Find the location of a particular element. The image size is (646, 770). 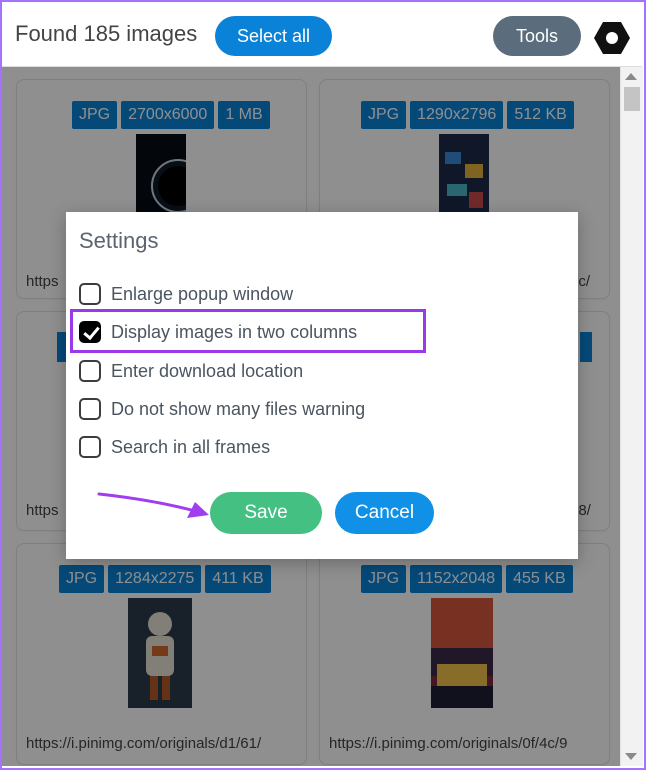

option-label: Enlarge popup window is located at coordinates (202, 293).